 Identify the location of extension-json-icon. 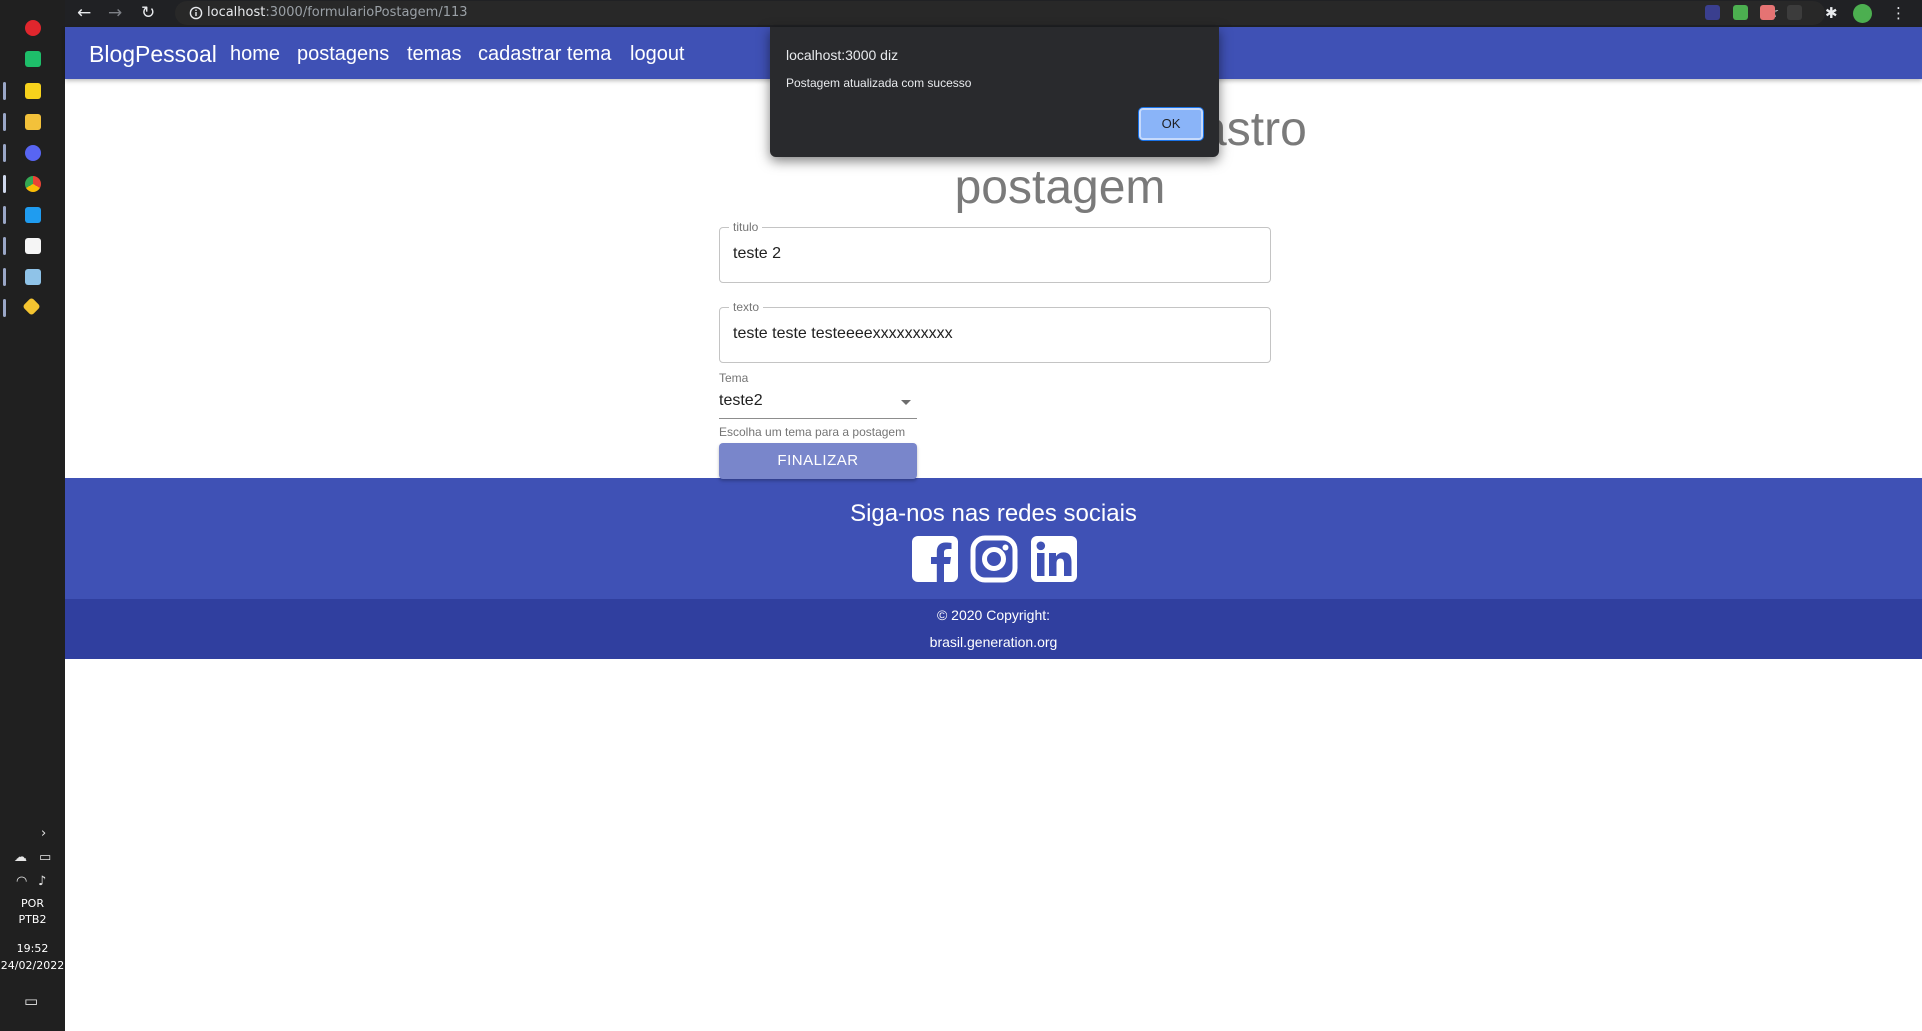
(1740, 12).